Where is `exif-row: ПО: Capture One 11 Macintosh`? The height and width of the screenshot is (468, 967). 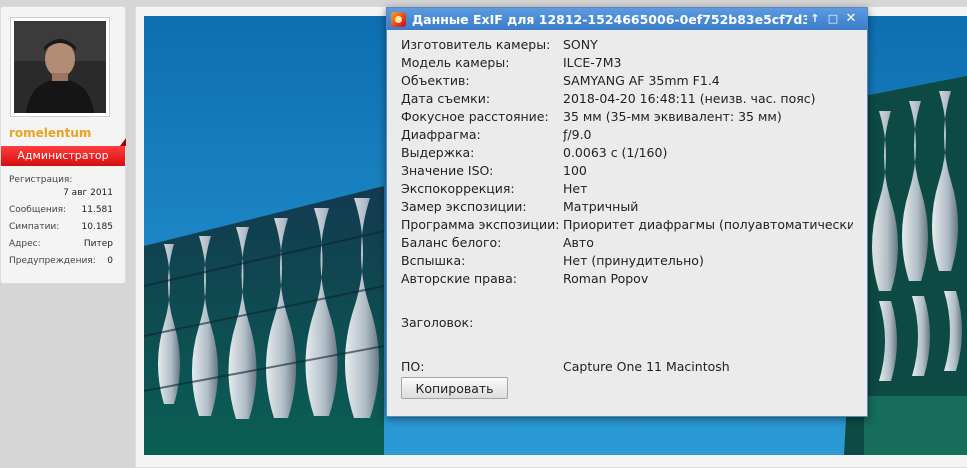 exif-row: ПО: Capture One 11 Macintosh is located at coordinates (632, 367).